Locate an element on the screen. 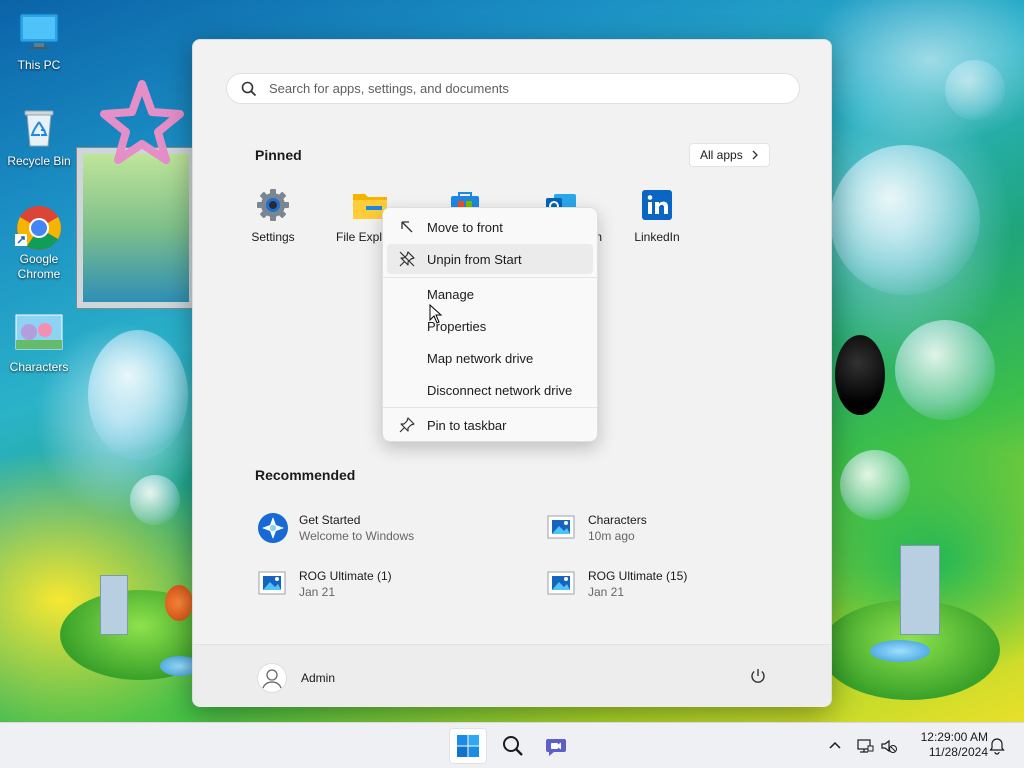  desktop-icon-label: Recycle Bin is located at coordinates (39, 161).